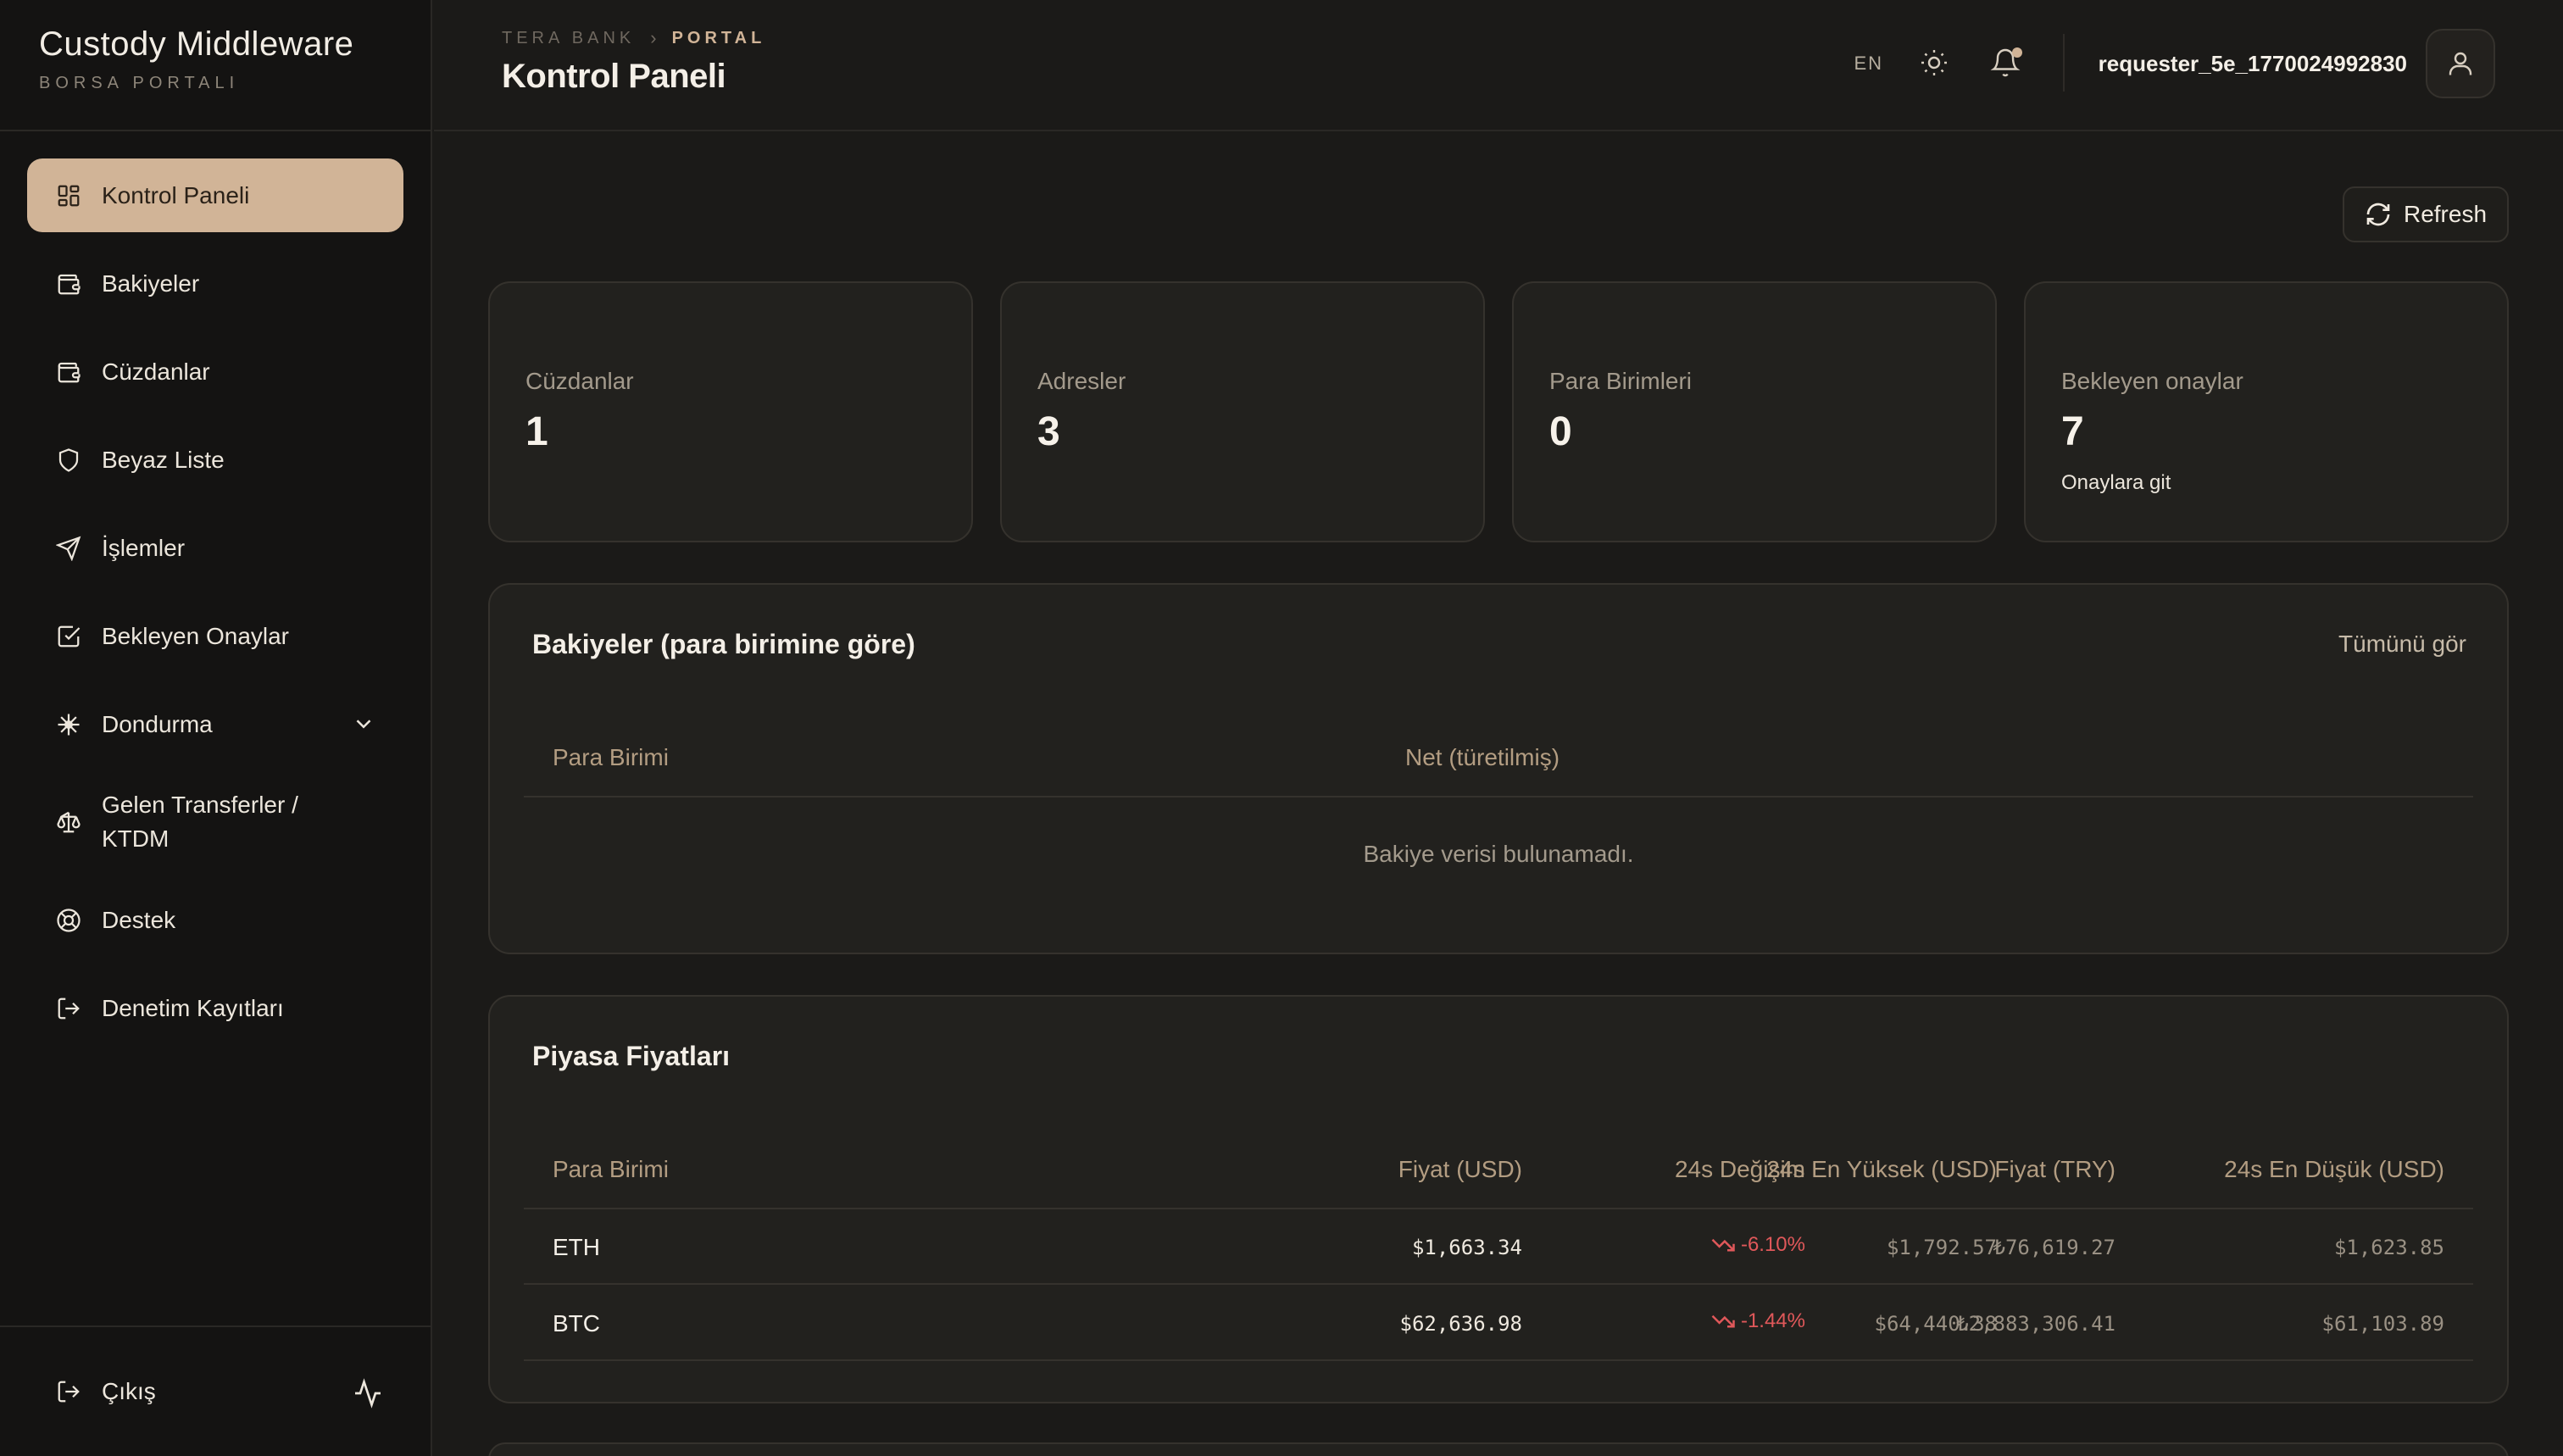 The width and height of the screenshot is (2563, 1456). What do you see at coordinates (1460, 1170) in the screenshot?
I see `column-header: Fiyat (USD)` at bounding box center [1460, 1170].